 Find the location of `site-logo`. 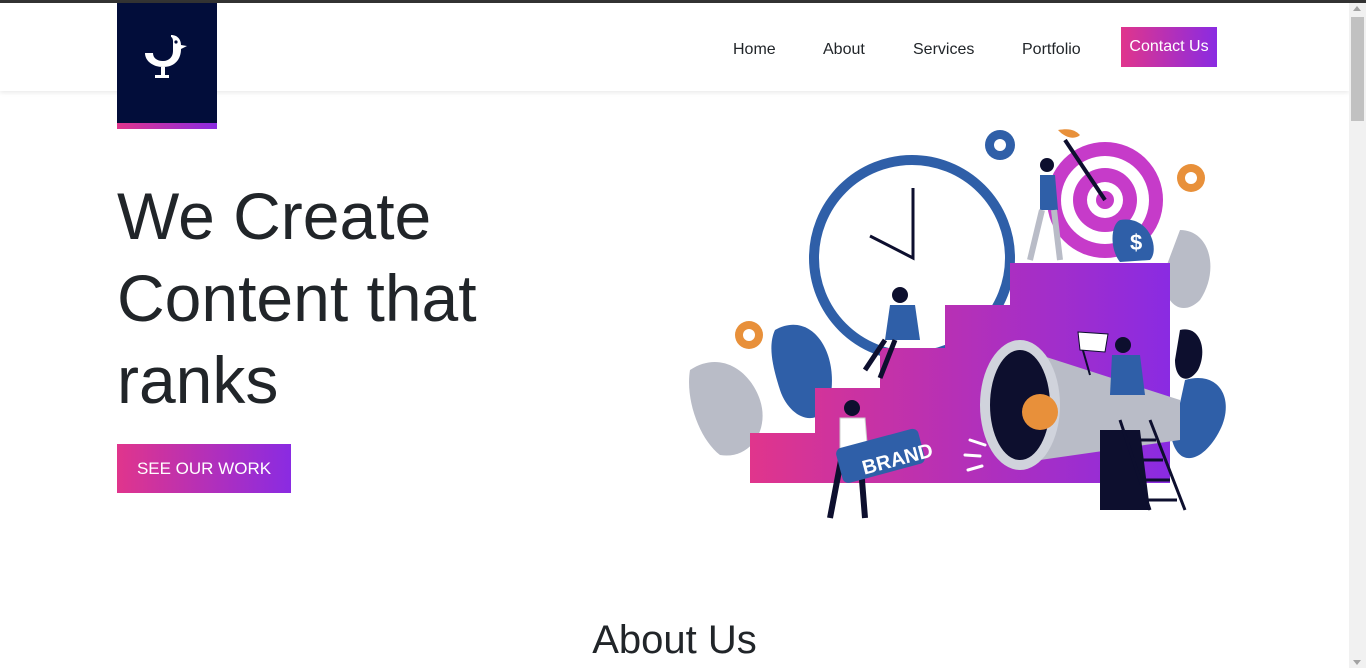

site-logo is located at coordinates (167, 63).